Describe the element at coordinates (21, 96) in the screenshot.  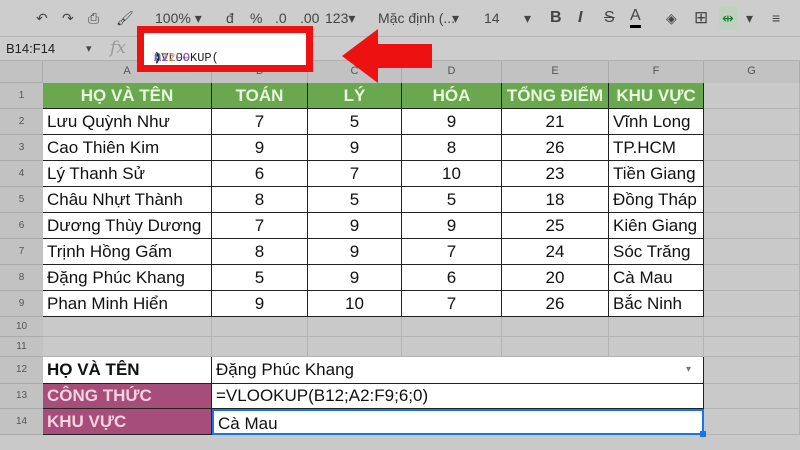
I see `row-header-1: 1` at that location.